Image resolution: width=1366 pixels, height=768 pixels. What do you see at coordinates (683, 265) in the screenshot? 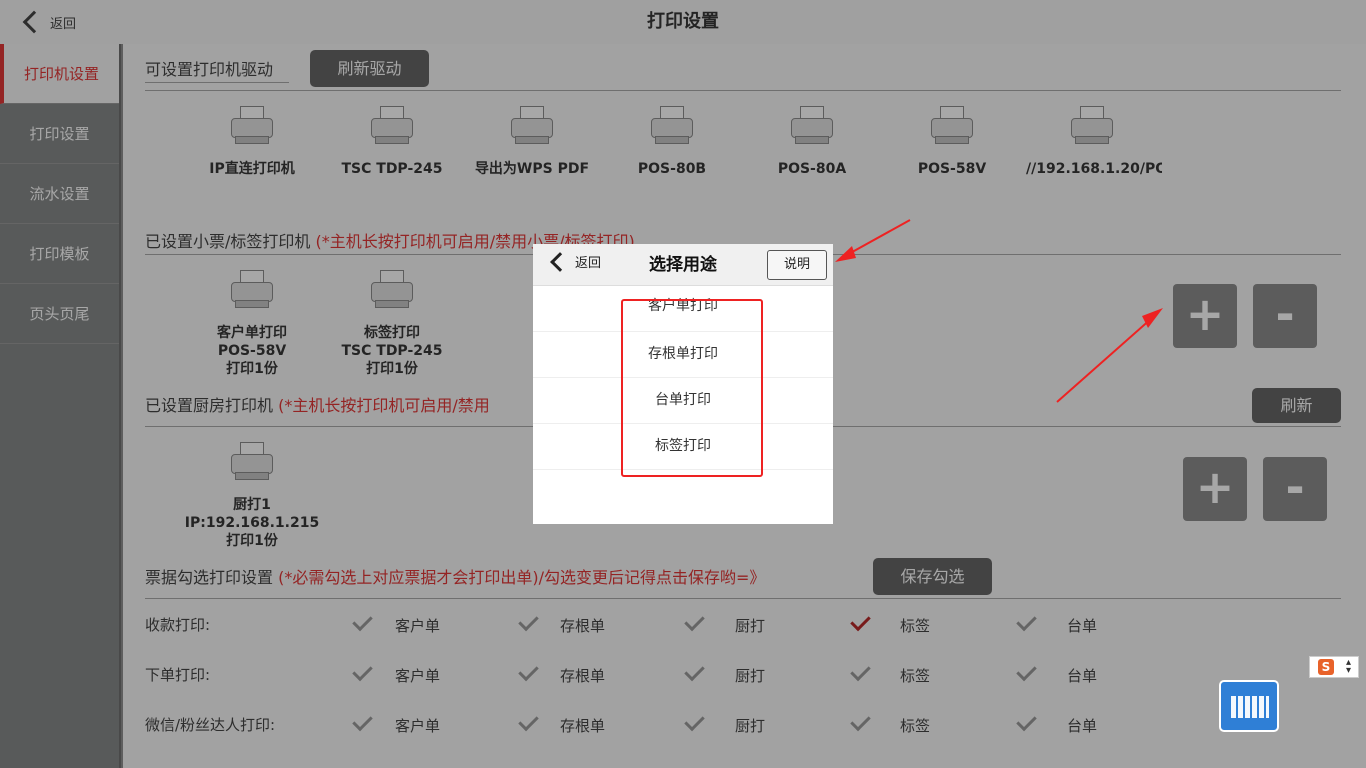
I see `dialog-header: 返回 选择用途 说明` at bounding box center [683, 265].